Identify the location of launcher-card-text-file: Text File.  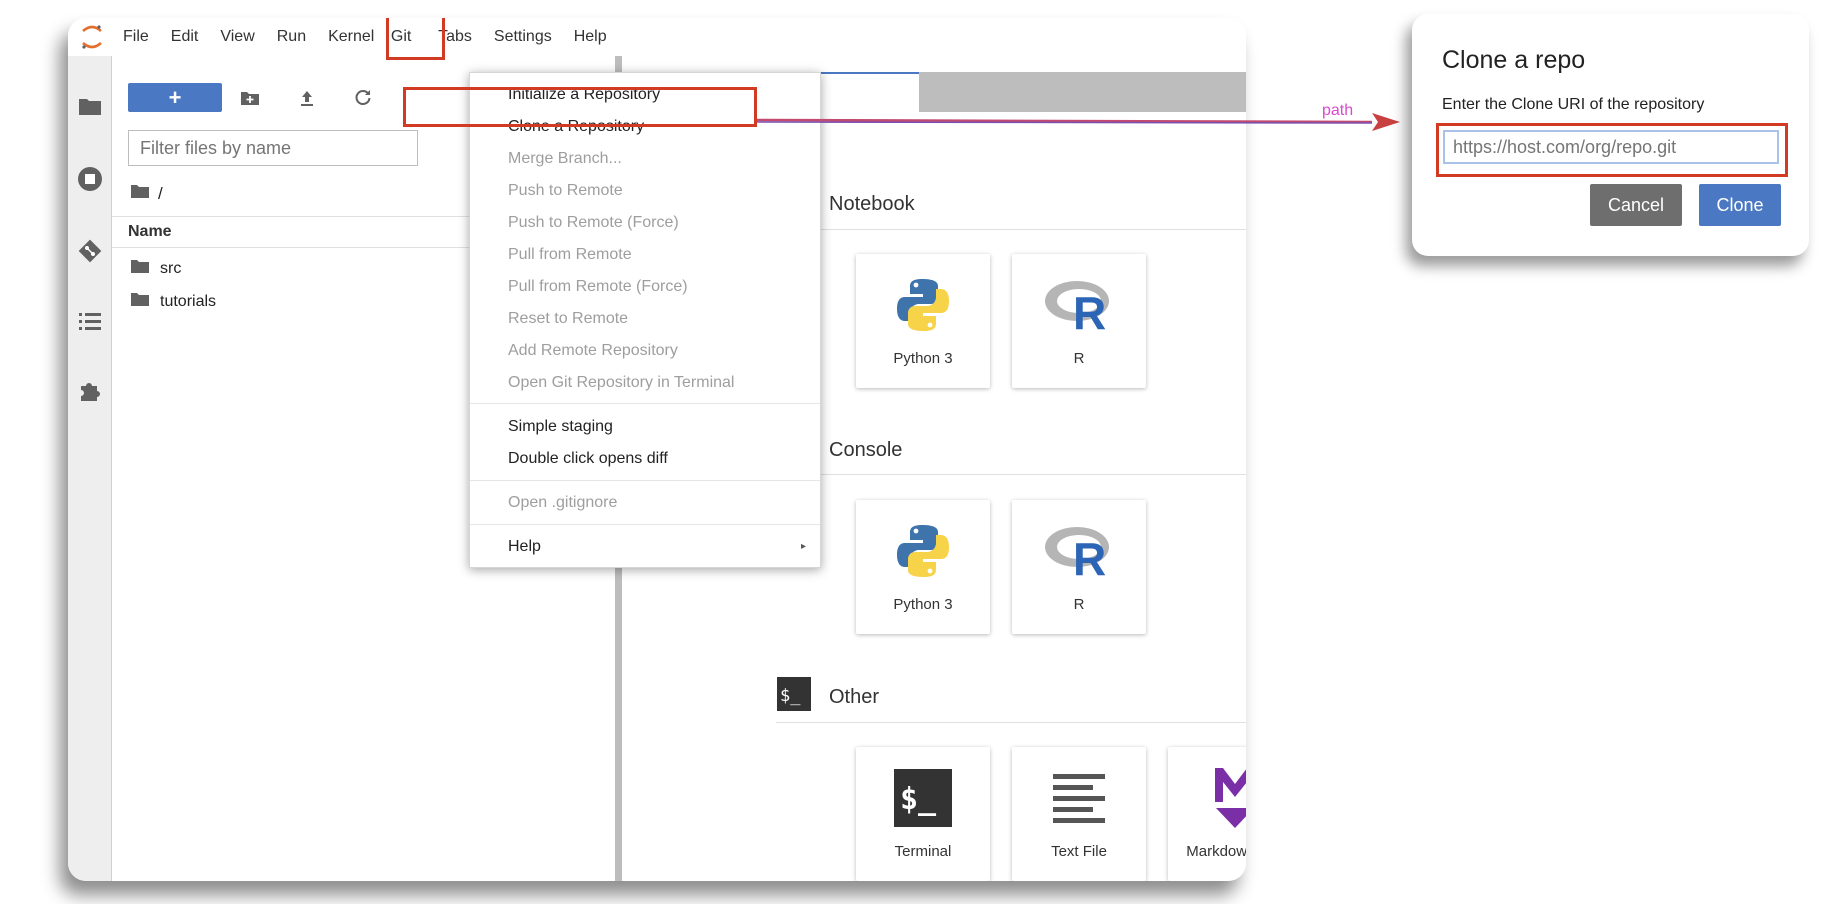
(1079, 814).